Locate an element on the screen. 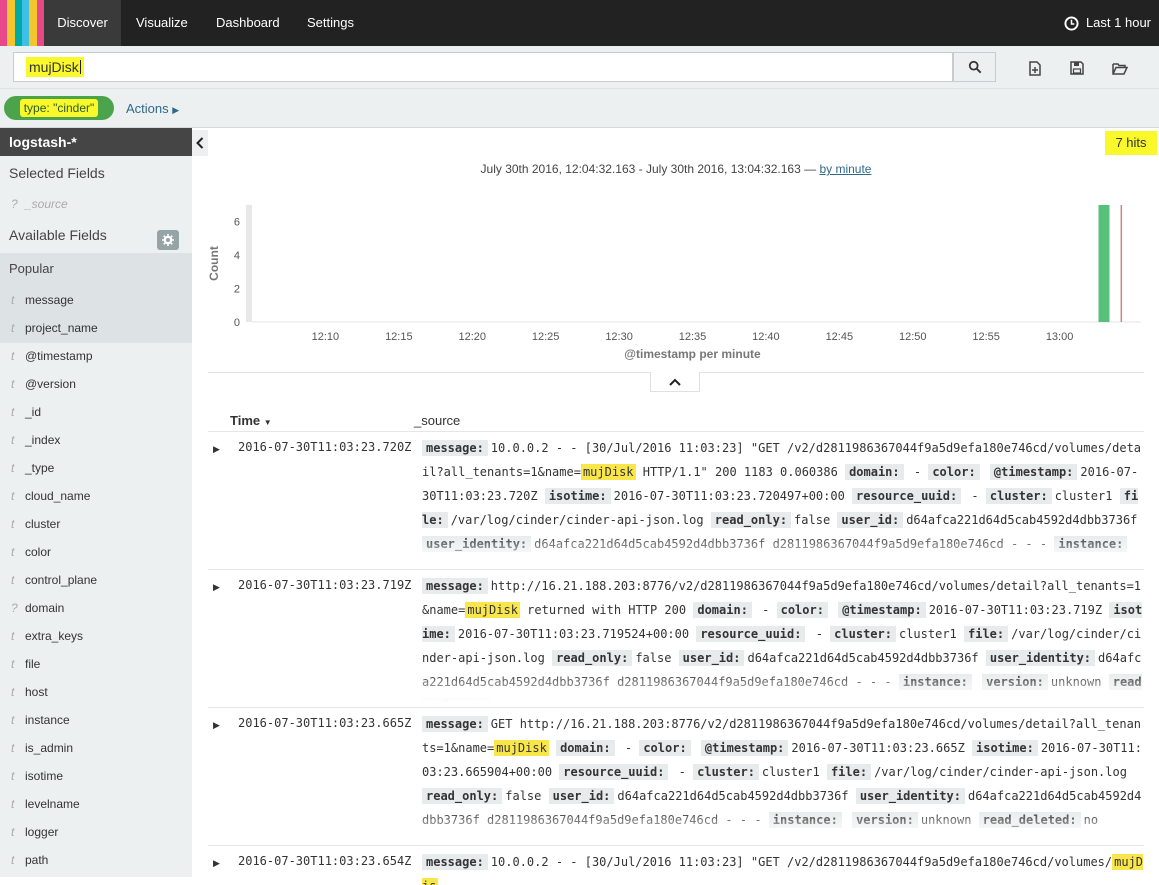 This screenshot has height=885, width=1159. x-tick-label: 12:30 is located at coordinates (619, 337).